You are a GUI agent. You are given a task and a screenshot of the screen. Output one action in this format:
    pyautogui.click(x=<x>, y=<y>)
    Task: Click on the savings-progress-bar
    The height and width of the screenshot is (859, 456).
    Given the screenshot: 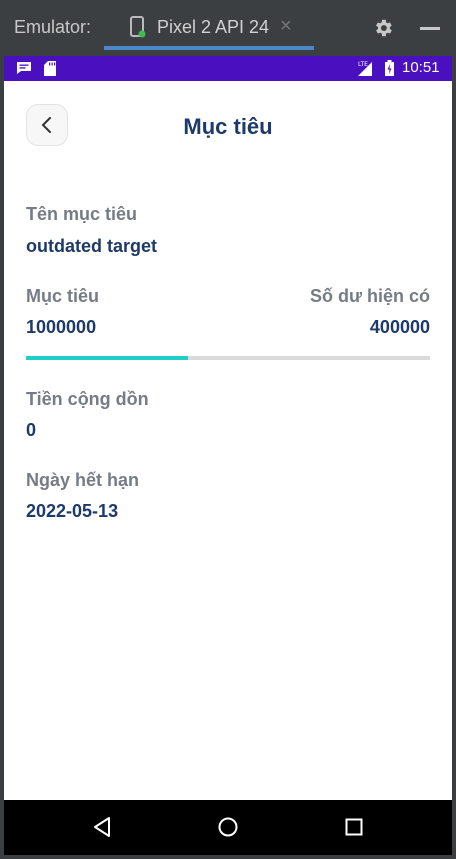 What is the action you would take?
    pyautogui.click(x=228, y=358)
    